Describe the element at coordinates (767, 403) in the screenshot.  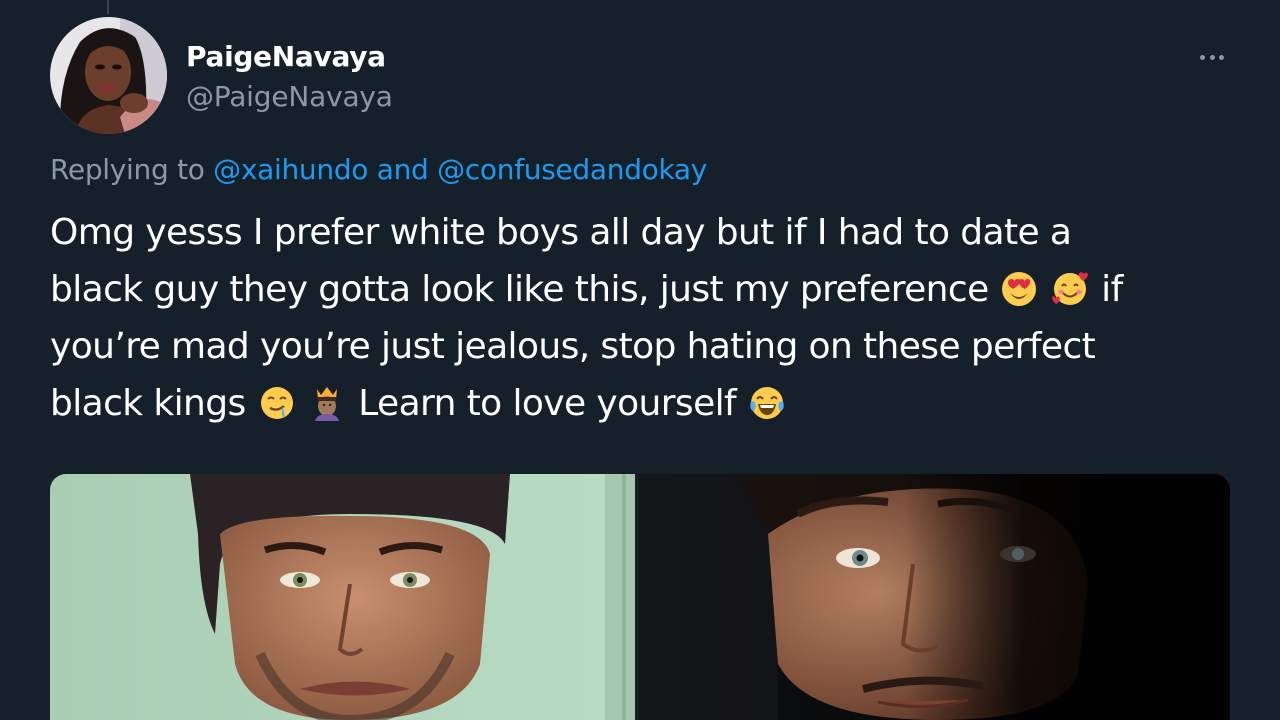
I see `tears-of-joy-emoji-icon` at that location.